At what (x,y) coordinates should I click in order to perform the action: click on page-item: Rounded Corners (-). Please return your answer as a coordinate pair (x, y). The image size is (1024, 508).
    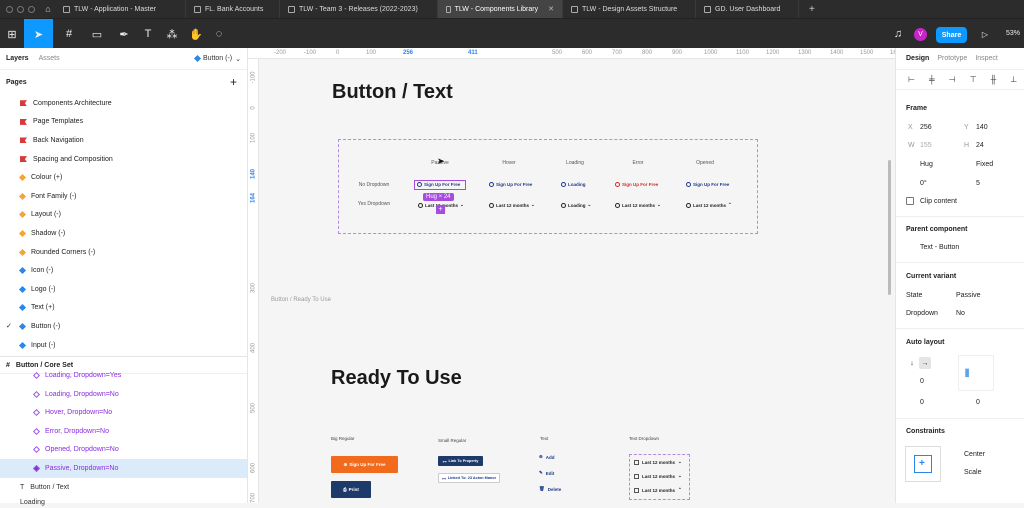
    Looking at the image, I should click on (123, 252).